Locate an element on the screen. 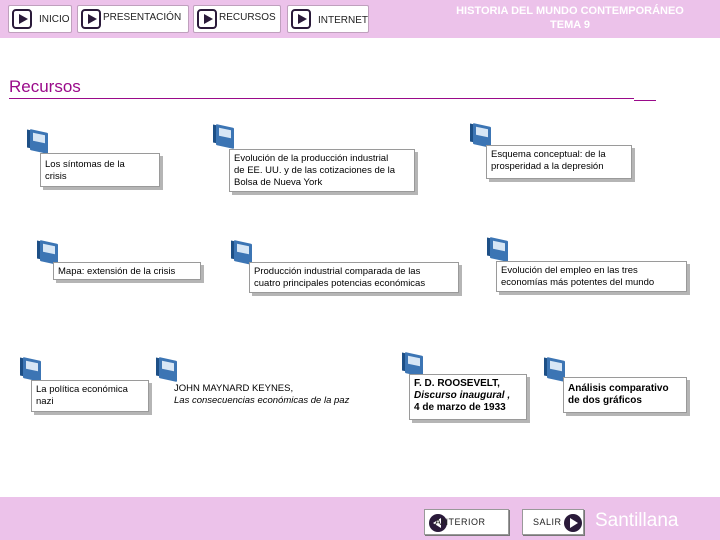 This screenshot has width=720, height=540. resource-text: F. D. ROOSEVELT, is located at coordinates (457, 383).